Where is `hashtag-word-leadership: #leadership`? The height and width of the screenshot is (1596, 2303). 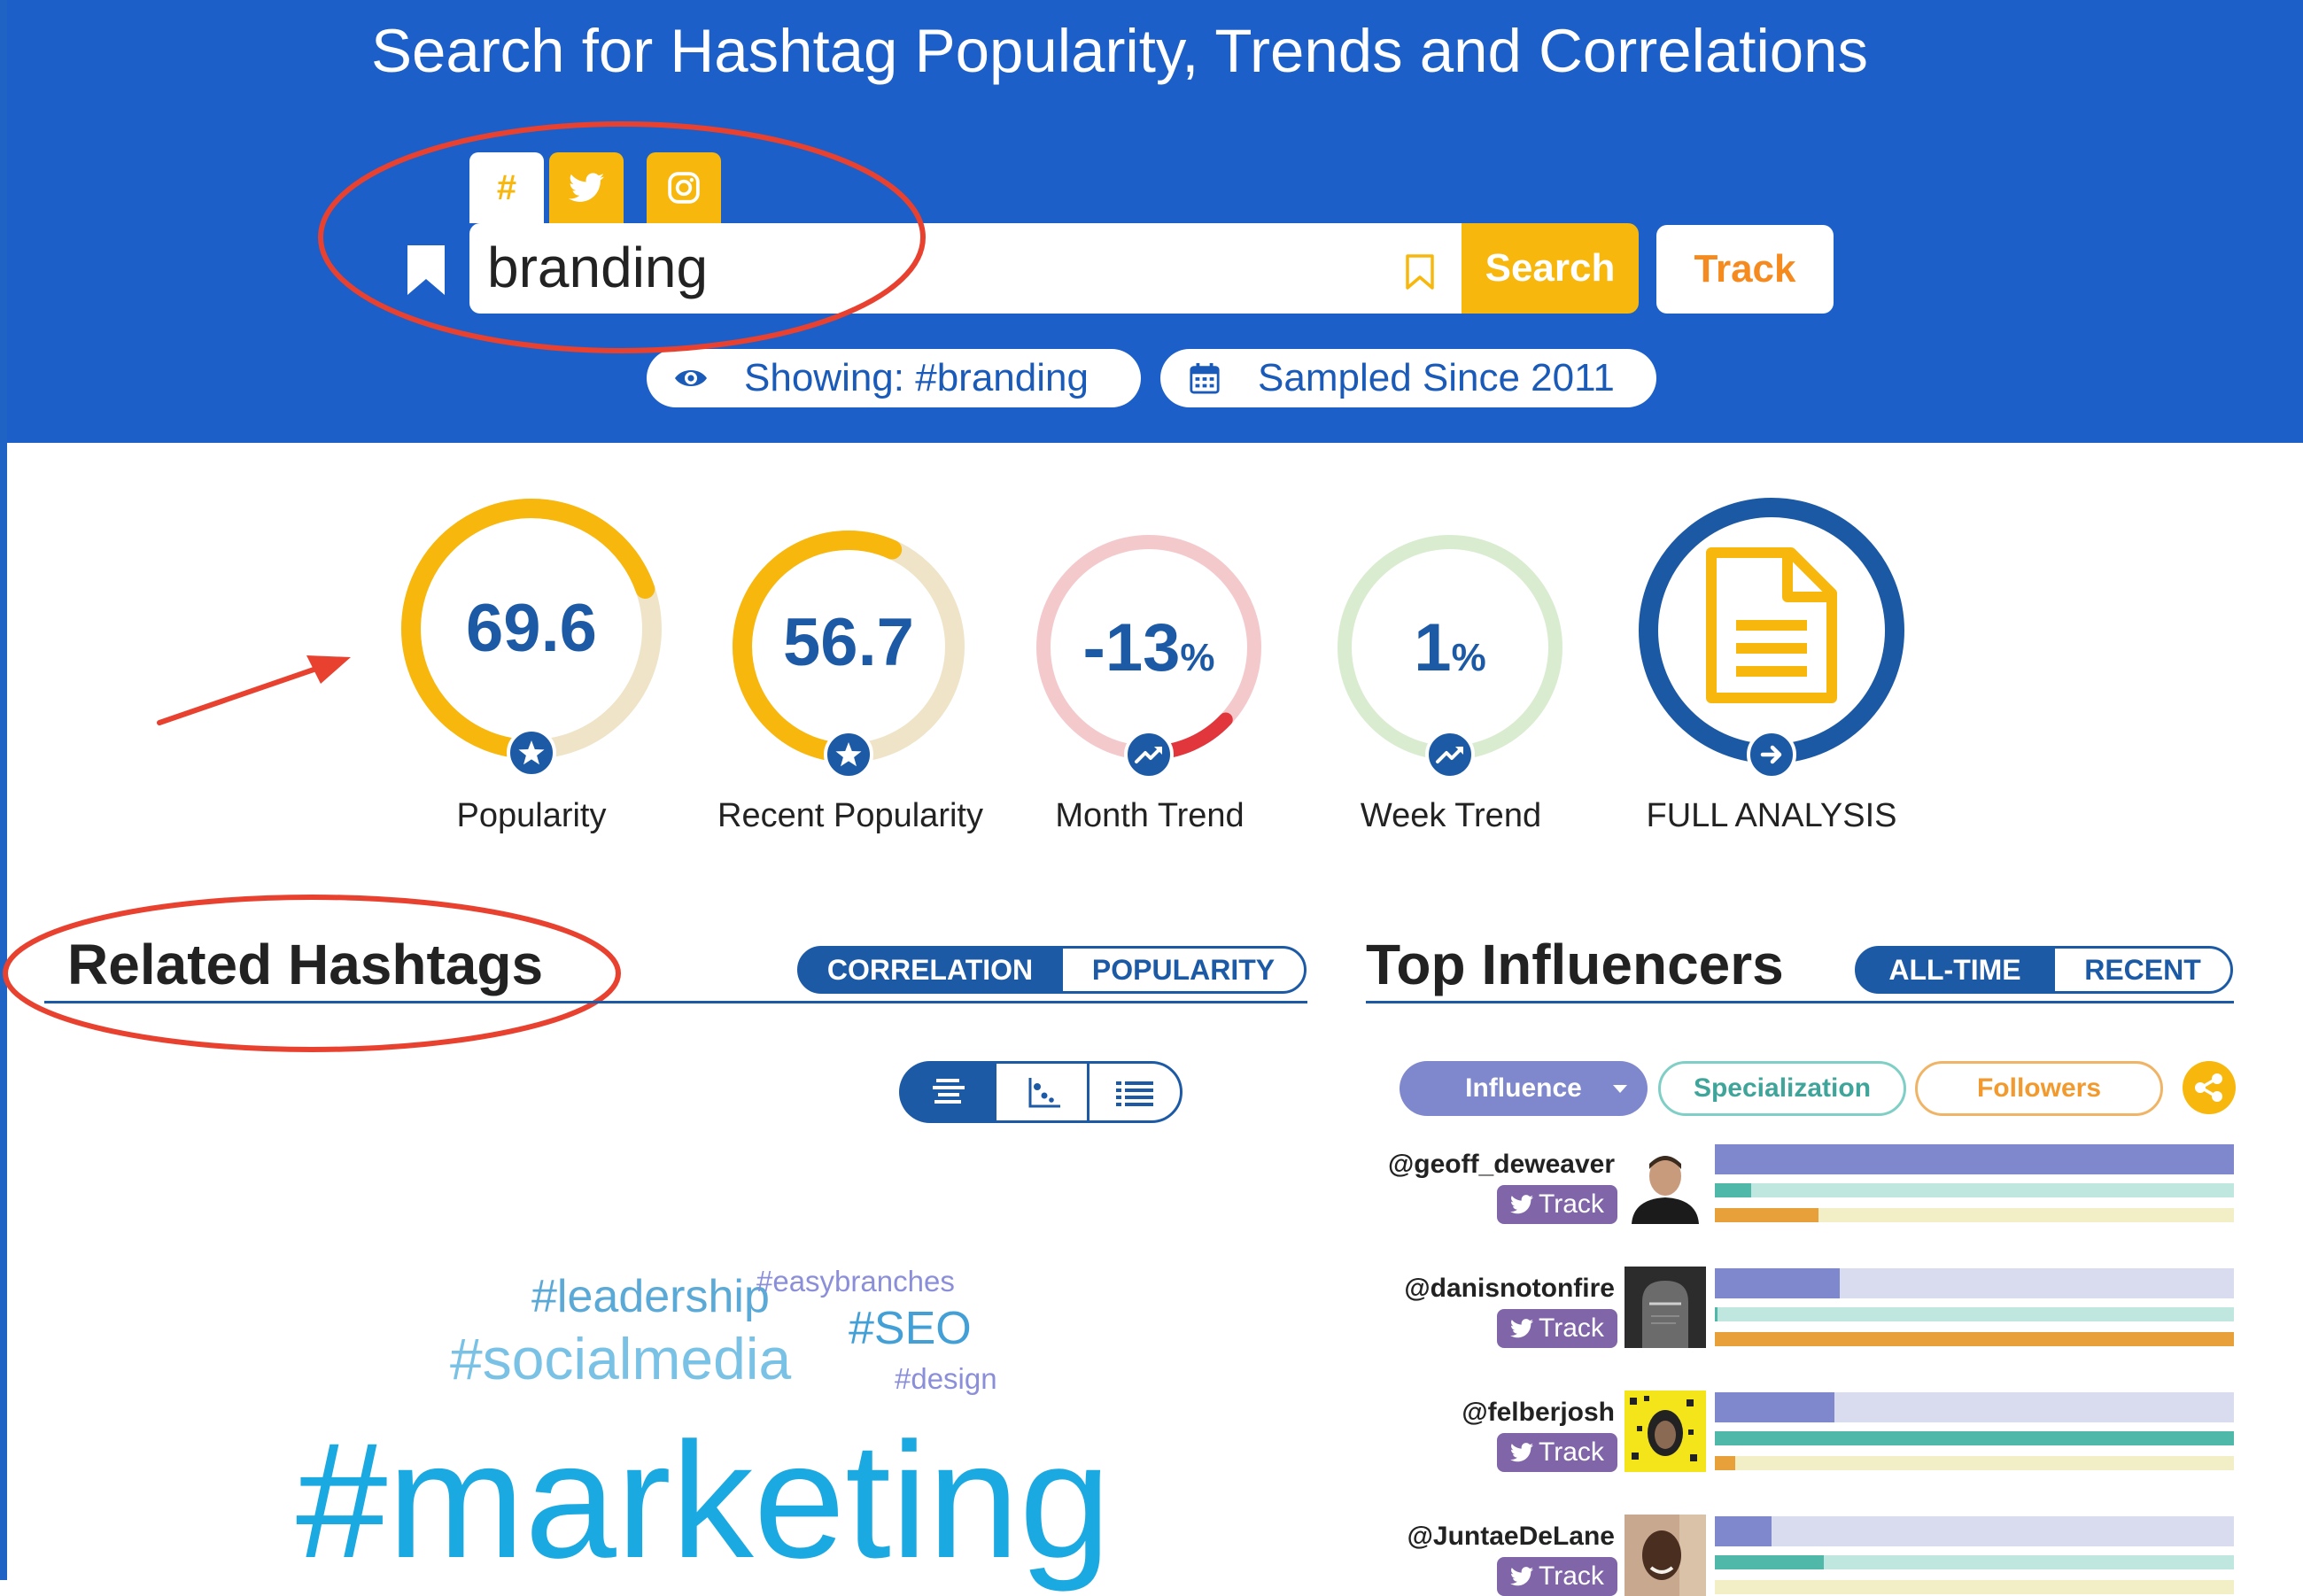
hashtag-word-leadership: #leadership is located at coordinates (650, 1296).